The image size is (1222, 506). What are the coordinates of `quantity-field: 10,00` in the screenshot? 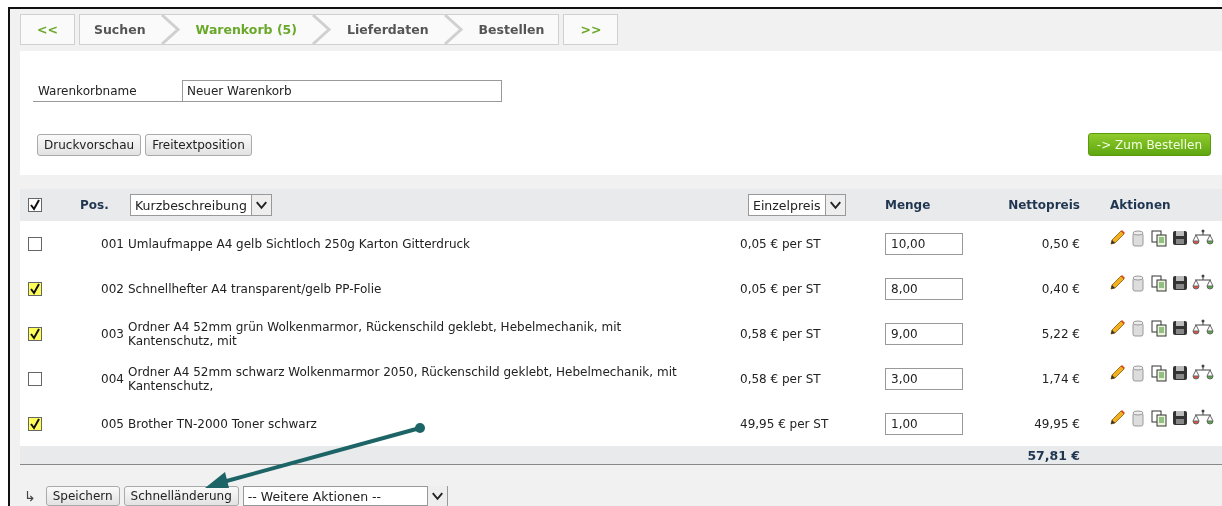 It's located at (924, 243).